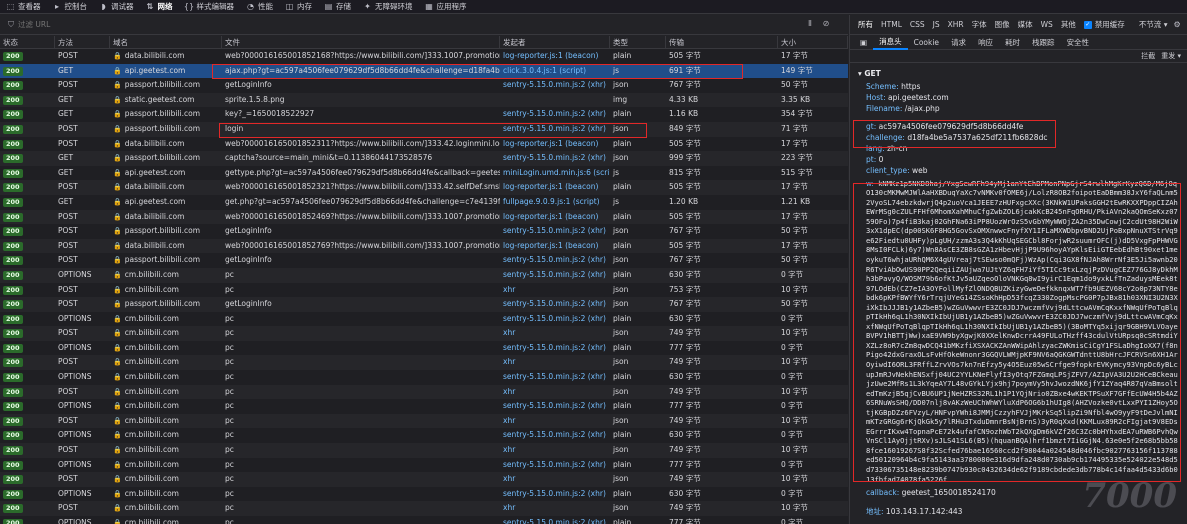 The width and height of the screenshot is (1187, 524). I want to click on tool-tab-5: ◔ 性能, so click(259, 7).